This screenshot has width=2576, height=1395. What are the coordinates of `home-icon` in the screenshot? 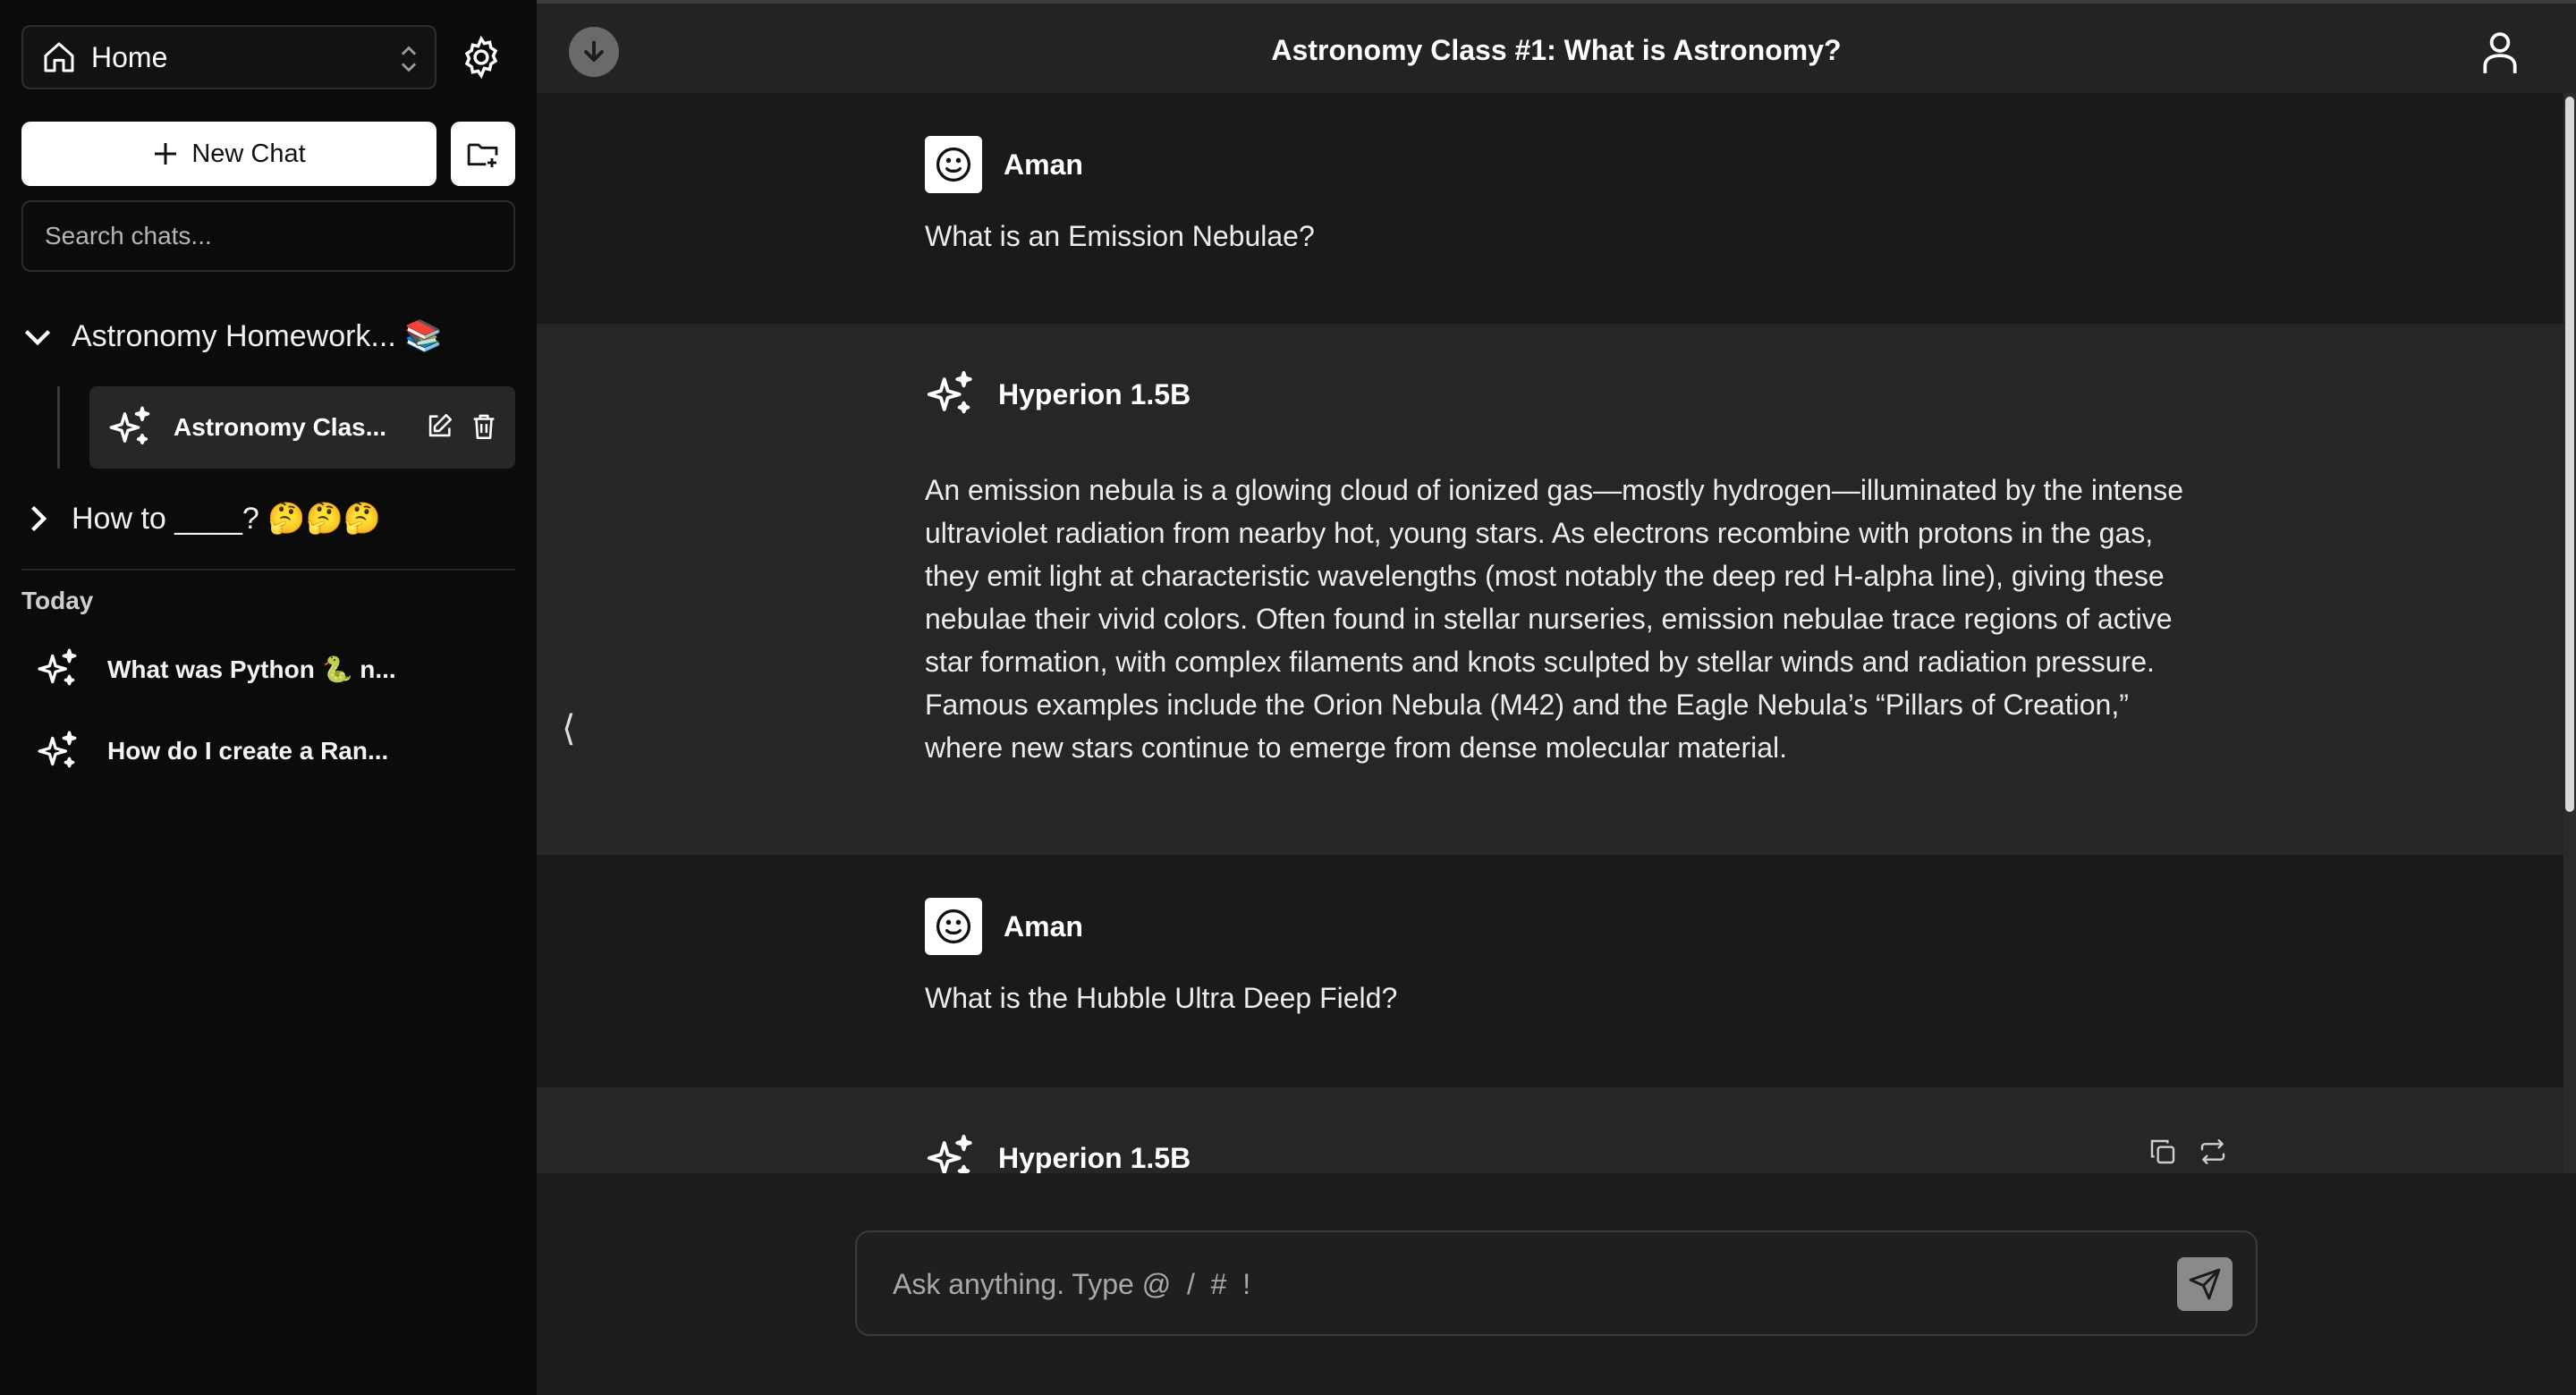 It's located at (59, 57).